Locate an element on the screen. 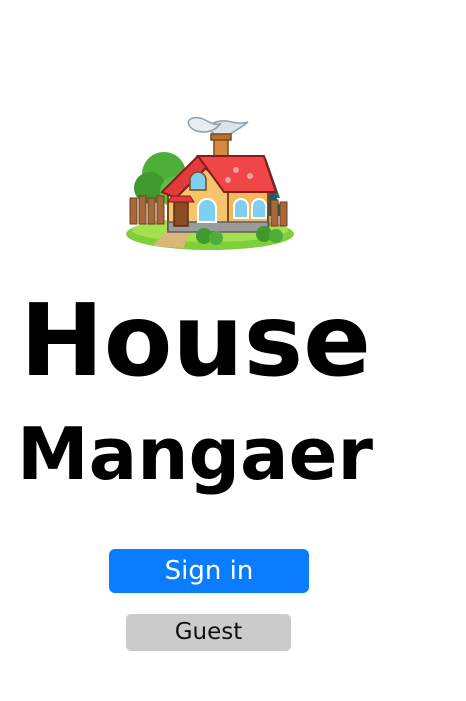 The height and width of the screenshot is (701, 466). house-icon is located at coordinates (210, 183).